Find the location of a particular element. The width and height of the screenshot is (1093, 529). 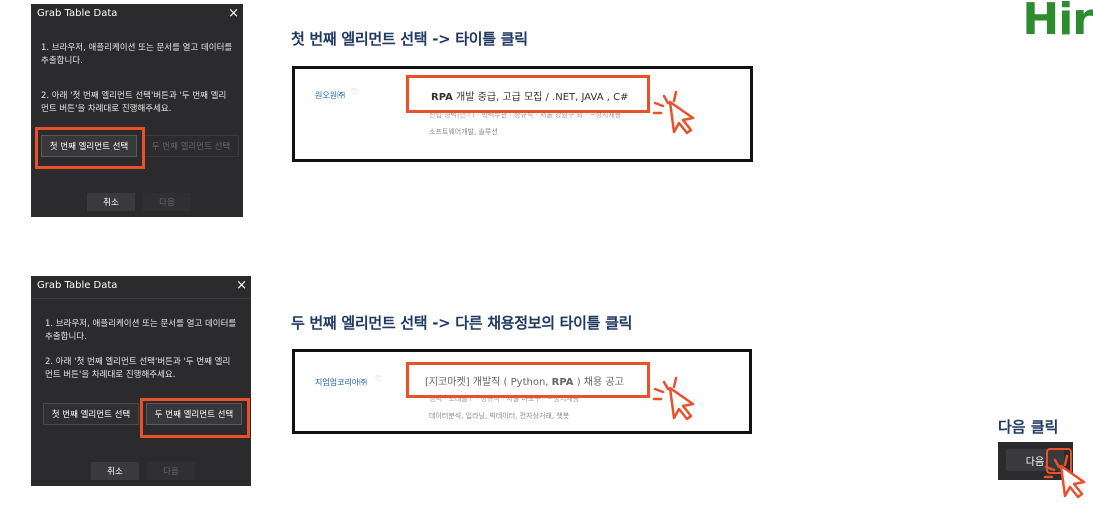

highlight-first-element-button is located at coordinates (90, 148).